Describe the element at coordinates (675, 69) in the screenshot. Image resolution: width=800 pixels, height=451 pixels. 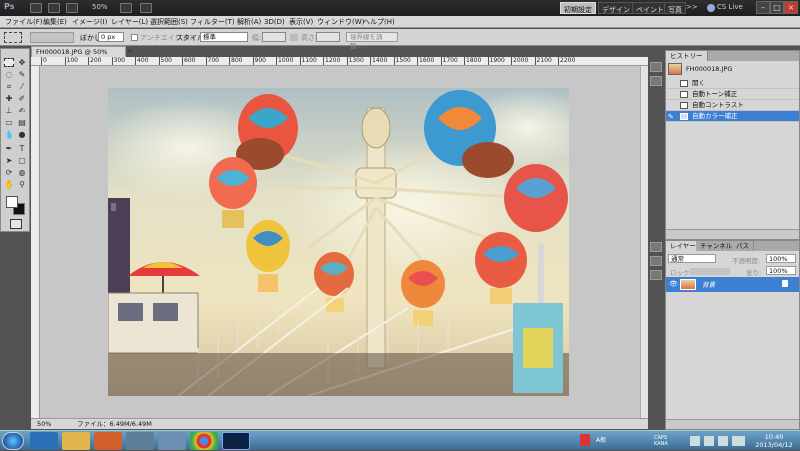
I see `snapshot-thumbnail` at that location.